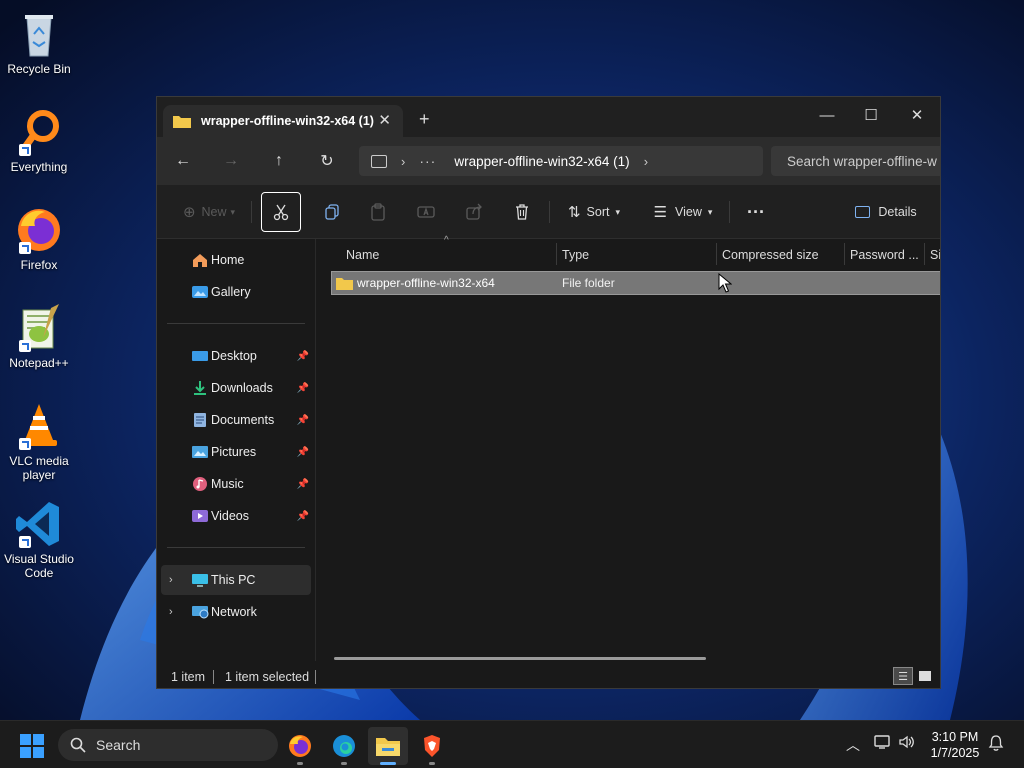  Describe the element at coordinates (168, 745) in the screenshot. I see `taskbar-search-box: Search` at that location.